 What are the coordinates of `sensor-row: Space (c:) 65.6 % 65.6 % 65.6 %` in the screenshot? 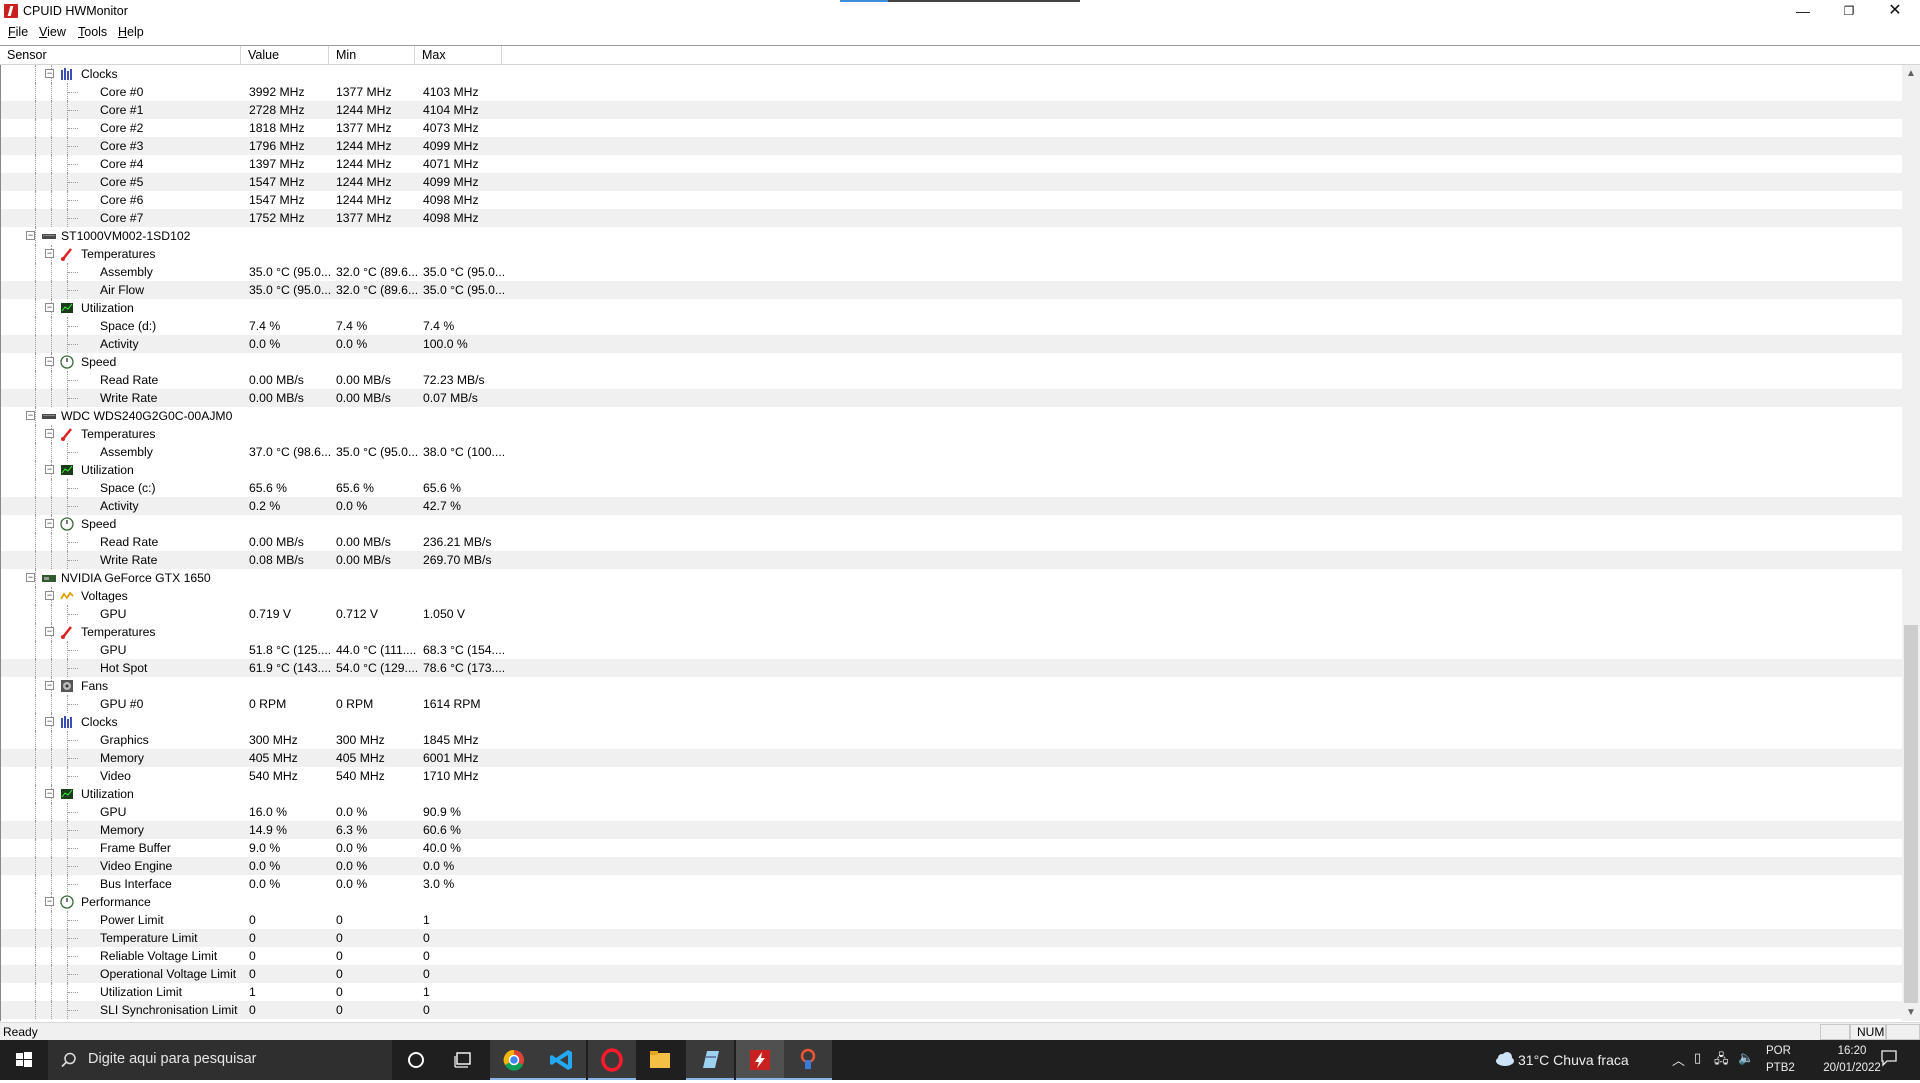 It's located at (951, 488).